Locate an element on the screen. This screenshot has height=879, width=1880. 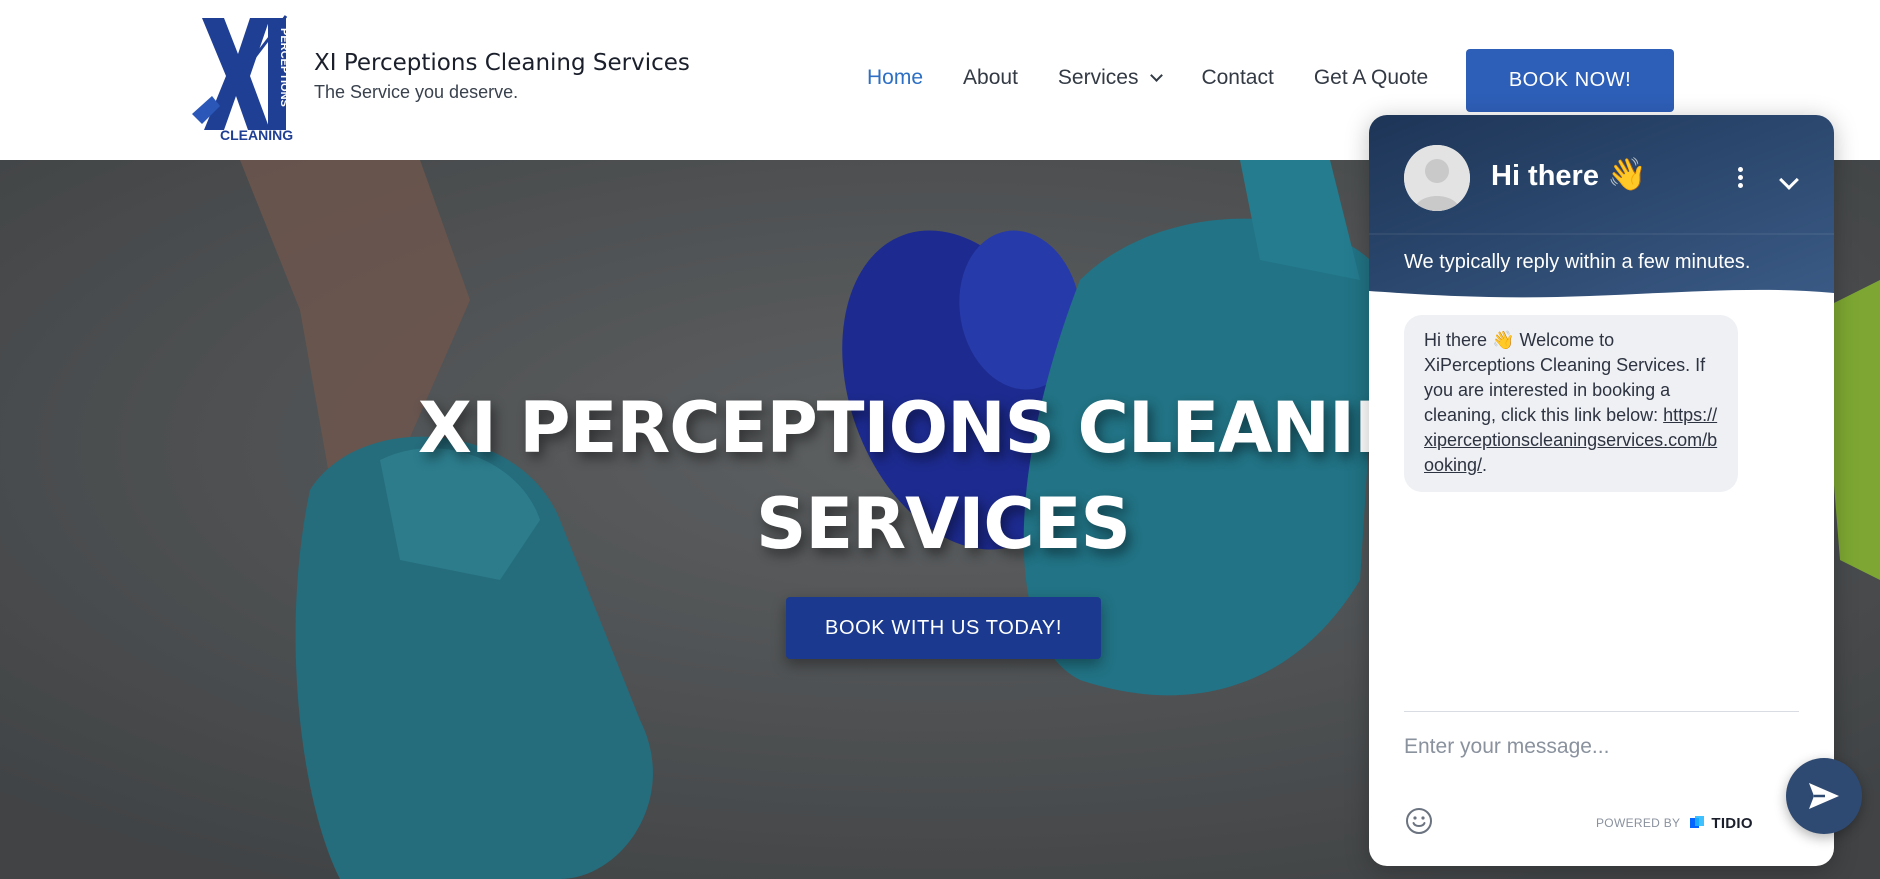
tidio-brand: TIDIO is located at coordinates (1720, 823).